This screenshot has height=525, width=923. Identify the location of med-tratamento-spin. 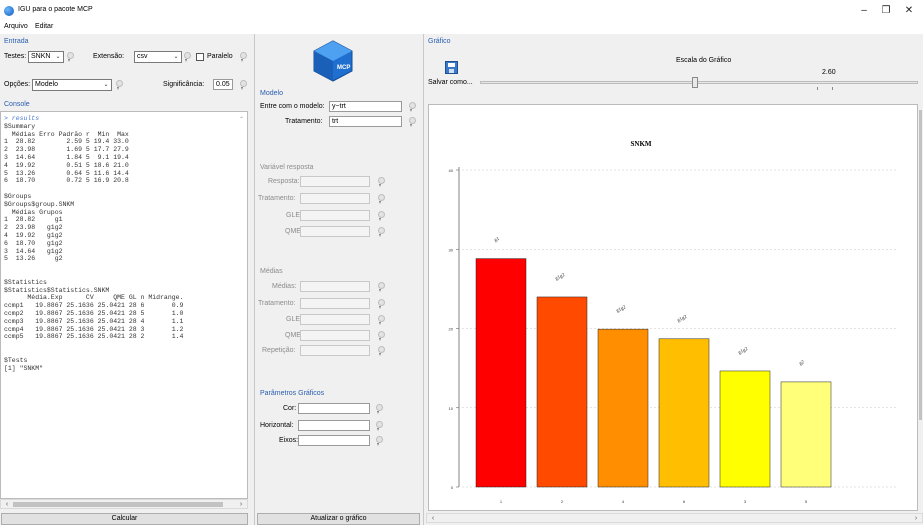
(381, 305).